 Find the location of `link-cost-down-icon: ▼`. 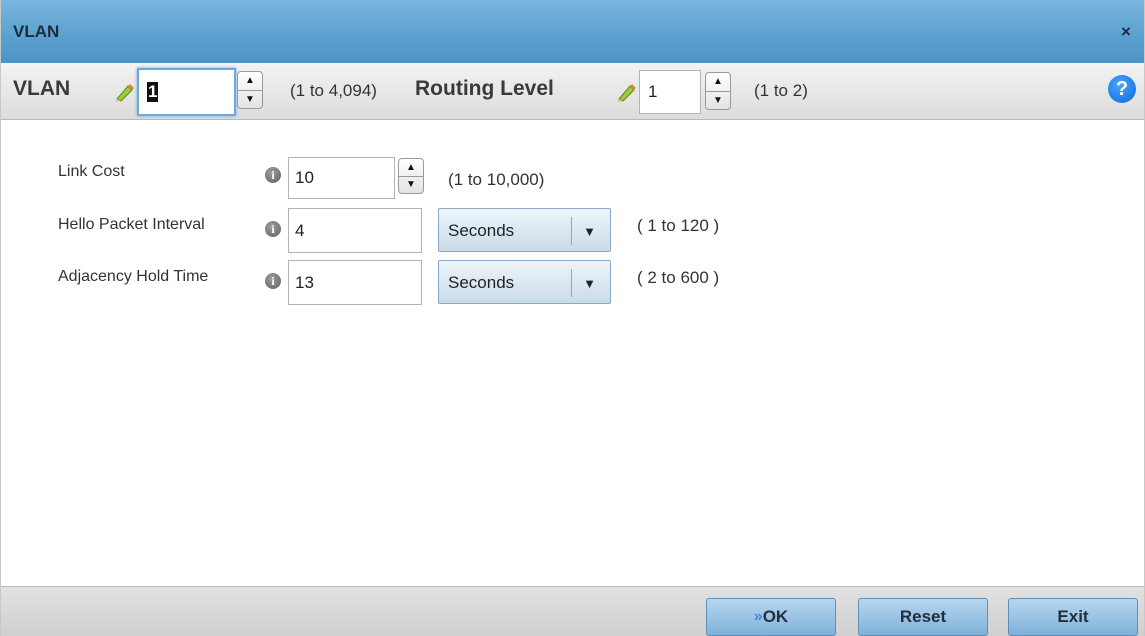

link-cost-down-icon: ▼ is located at coordinates (411, 185).